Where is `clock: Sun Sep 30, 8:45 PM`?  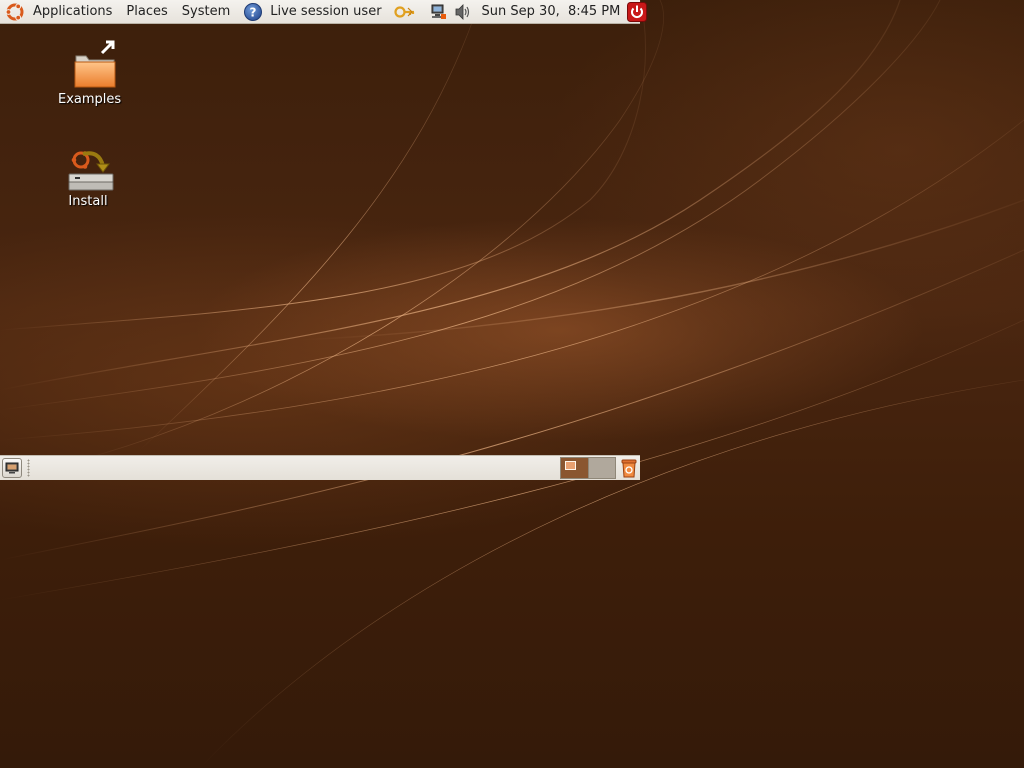
clock: Sun Sep 30, 8:45 PM is located at coordinates (551, 12).